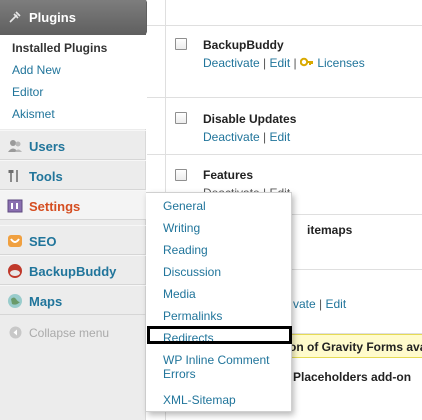  What do you see at coordinates (69, 333) in the screenshot?
I see `collapse-menu-label: Collapse menu` at bounding box center [69, 333].